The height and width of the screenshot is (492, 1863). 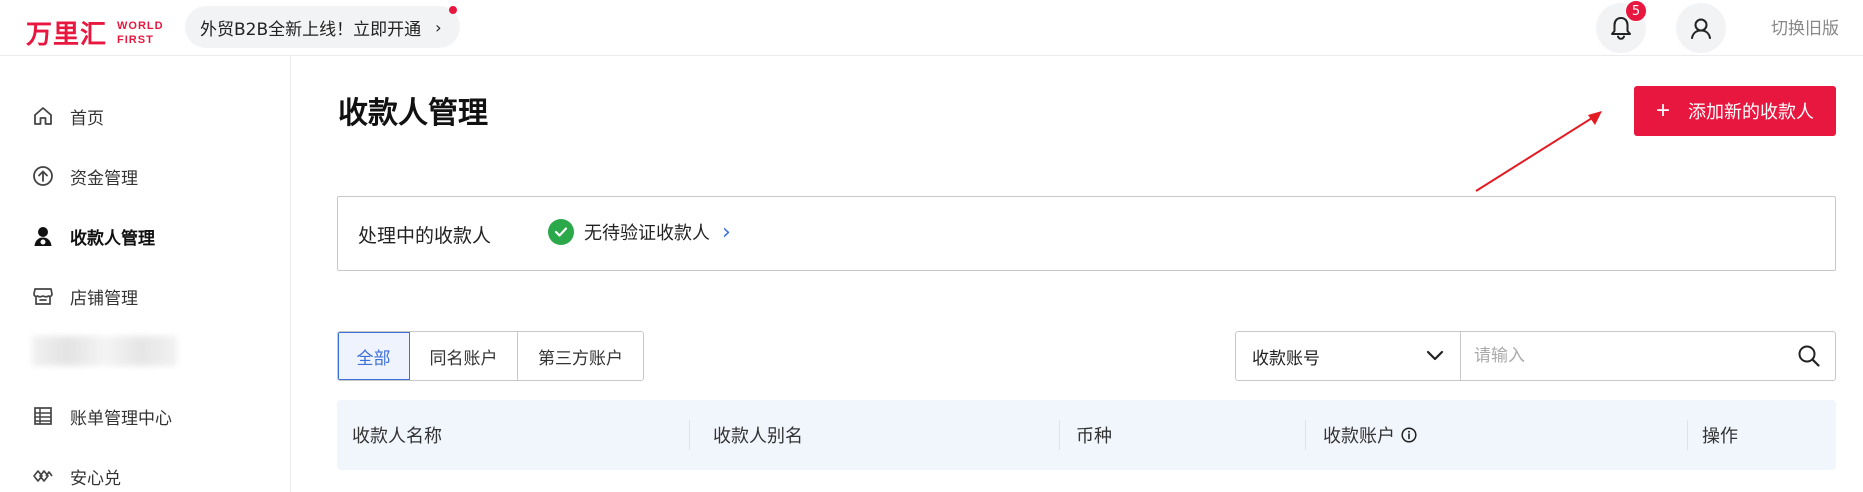 I want to click on logo-en-line2: FIRST, so click(x=135, y=39).